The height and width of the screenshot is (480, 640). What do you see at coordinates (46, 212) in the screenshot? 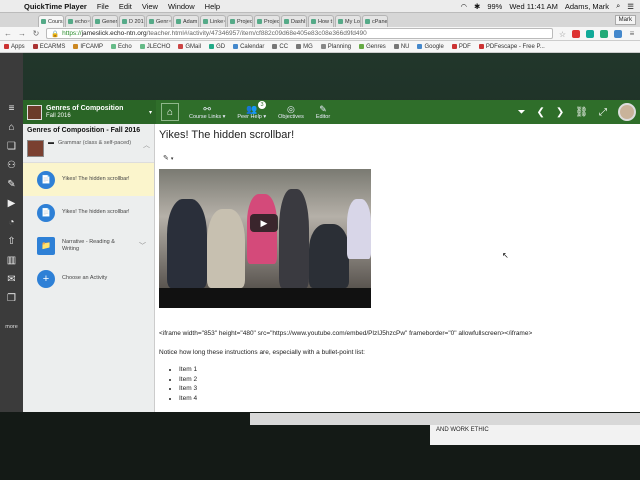
I see `document-icon: 📄` at bounding box center [46, 212].